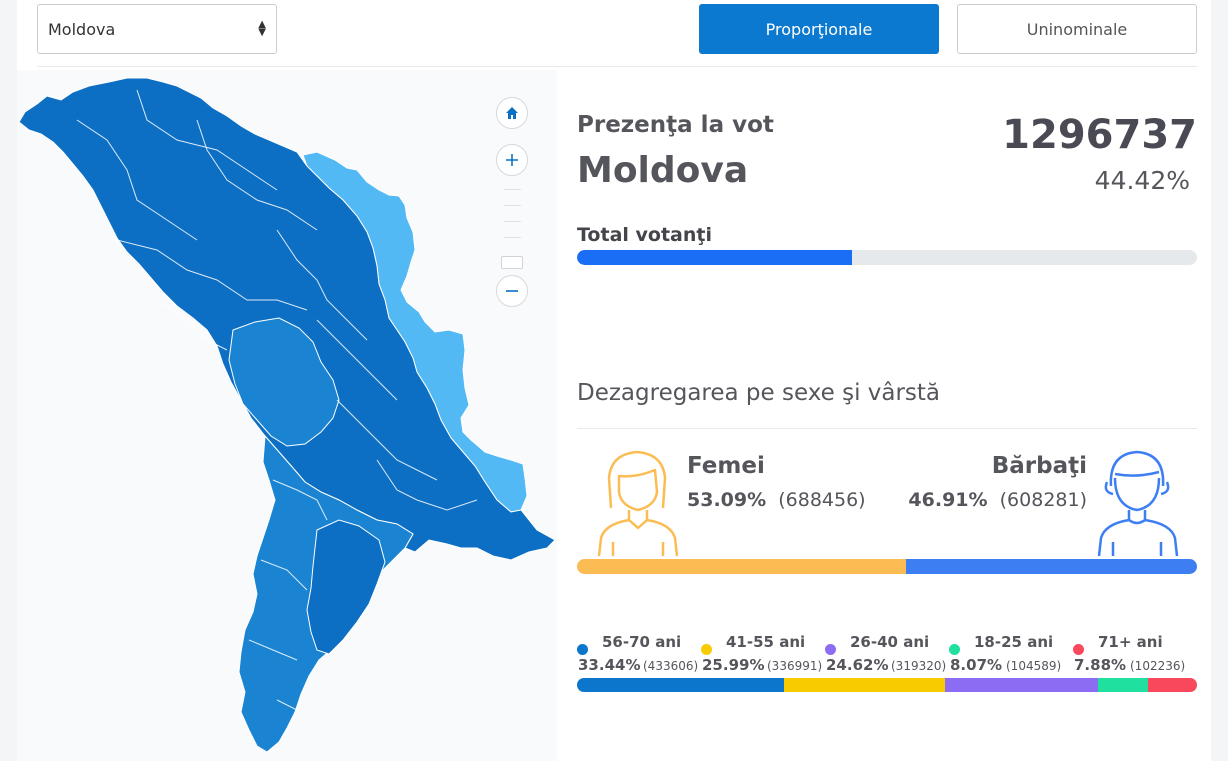 This screenshot has height=761, width=1228. I want to click on age-group-label: 26-40 ani, so click(890, 642).